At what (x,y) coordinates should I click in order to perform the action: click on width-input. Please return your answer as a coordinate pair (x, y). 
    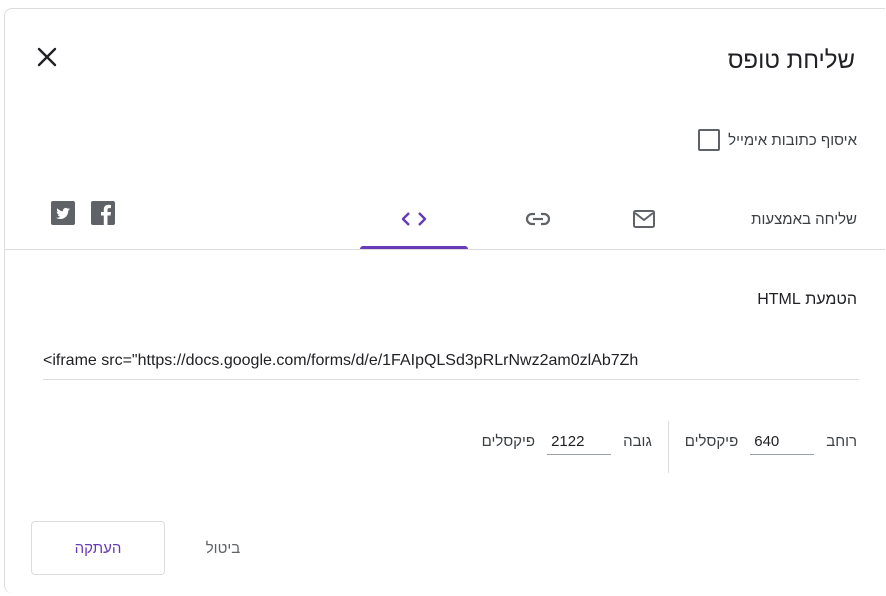
    Looking at the image, I should click on (782, 442).